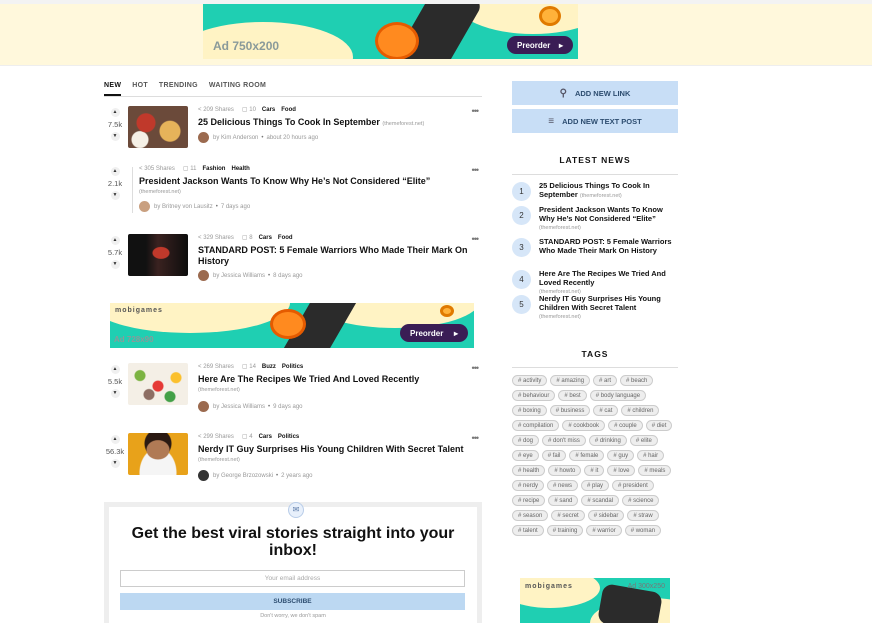  I want to click on tag-link: # amazing, so click(570, 380).